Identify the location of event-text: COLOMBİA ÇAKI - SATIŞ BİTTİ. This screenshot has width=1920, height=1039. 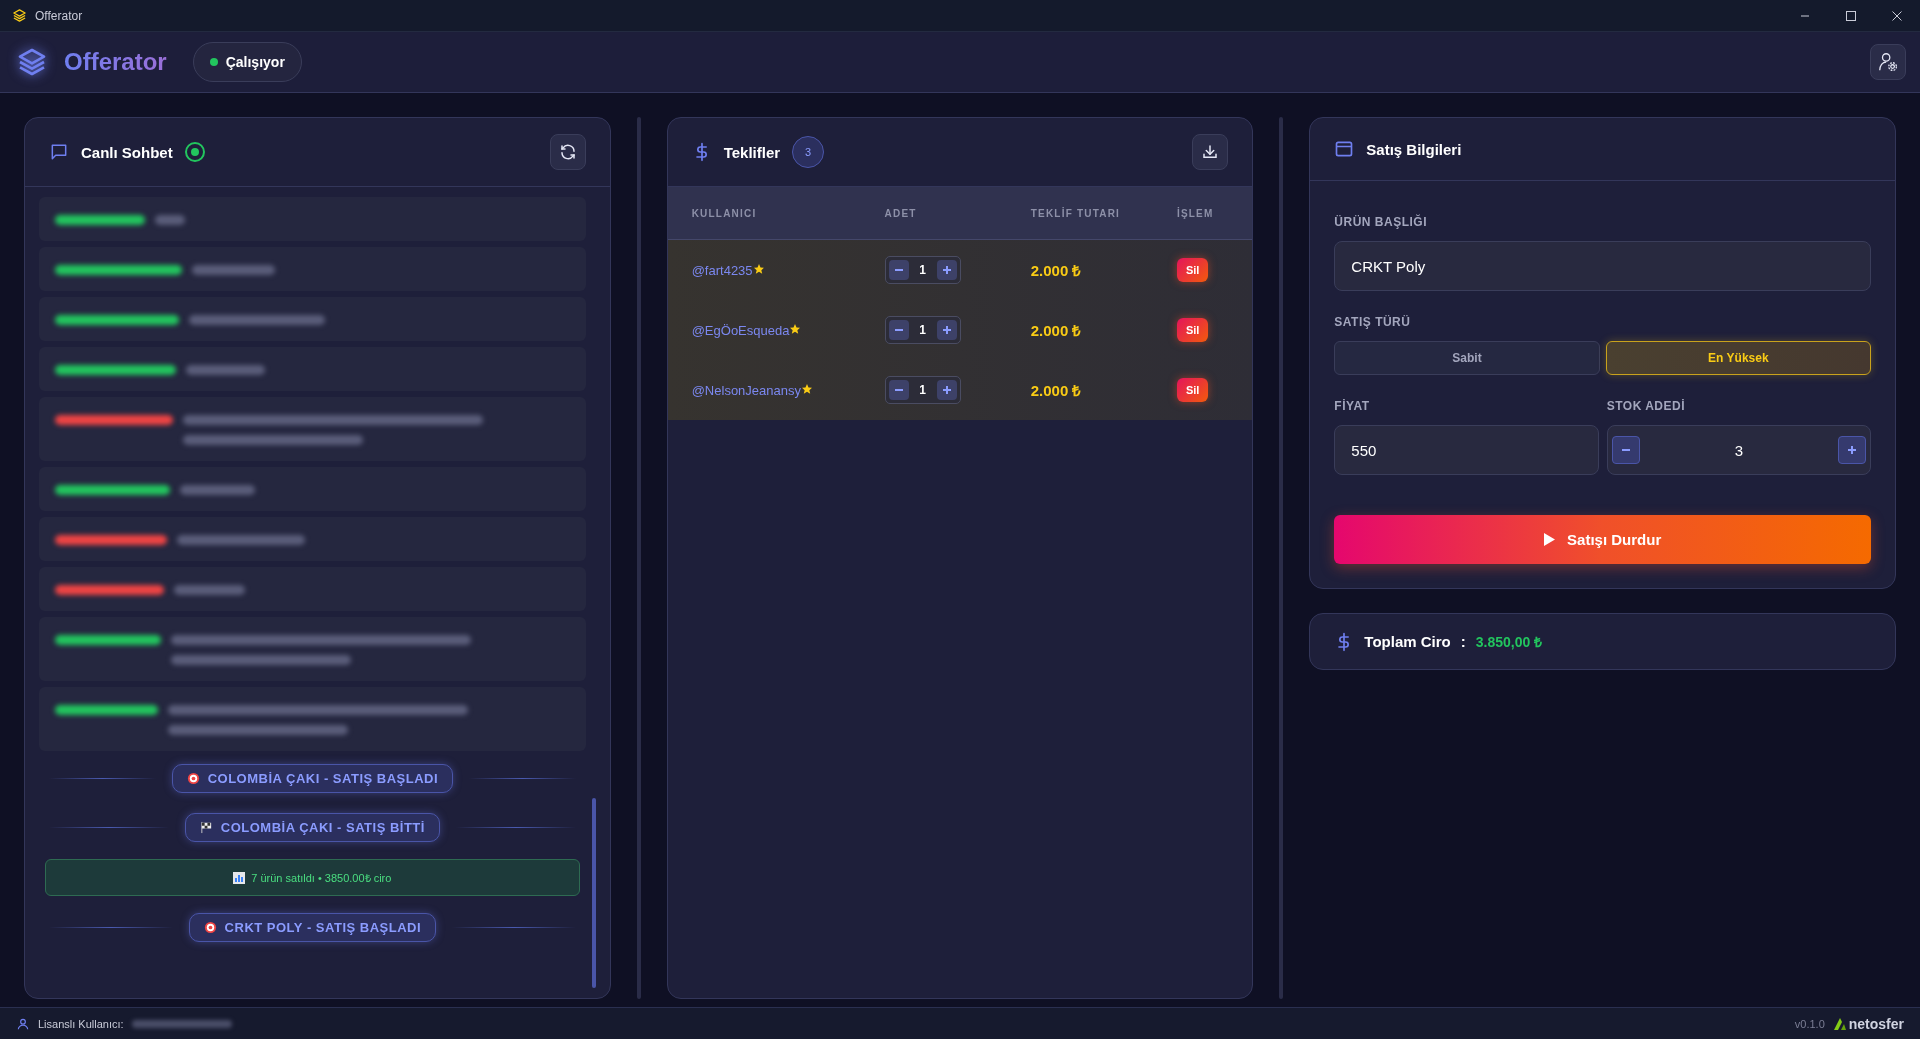
(322, 827).